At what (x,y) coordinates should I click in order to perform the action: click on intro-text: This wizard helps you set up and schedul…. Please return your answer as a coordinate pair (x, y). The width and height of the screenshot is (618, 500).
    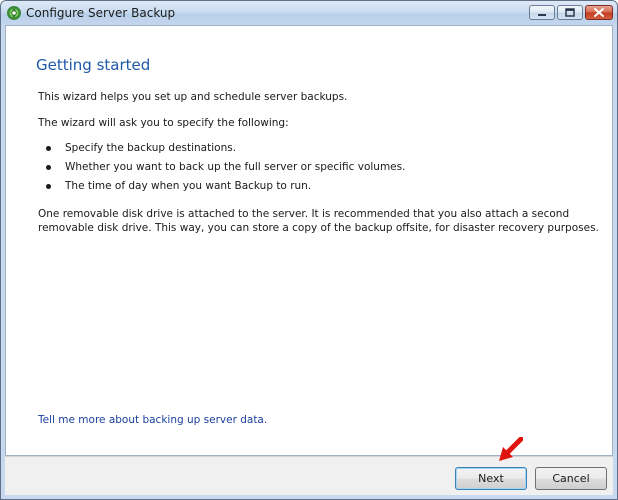
    Looking at the image, I should click on (193, 97).